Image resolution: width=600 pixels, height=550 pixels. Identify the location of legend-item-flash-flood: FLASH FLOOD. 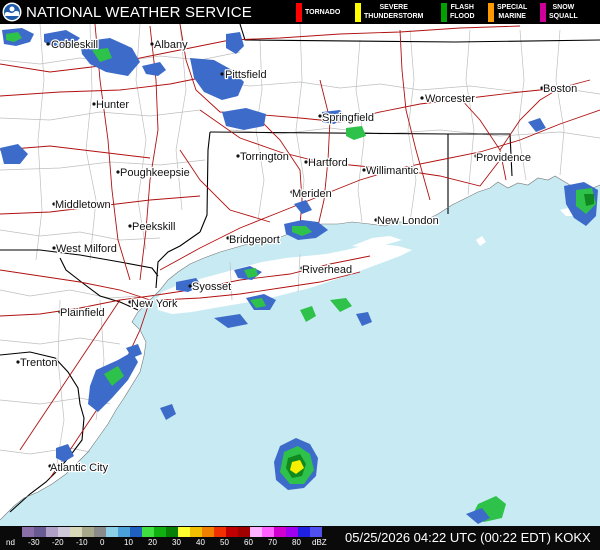
(464, 13).